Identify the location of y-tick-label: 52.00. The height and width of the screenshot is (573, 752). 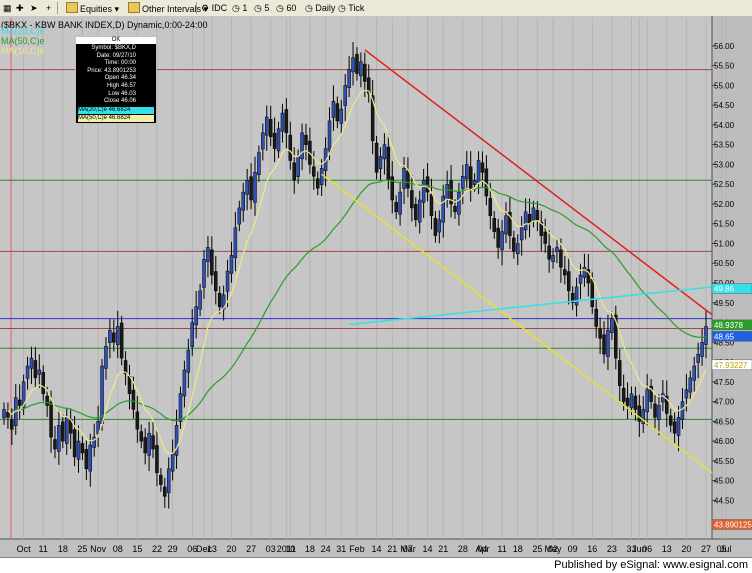
(724, 204).